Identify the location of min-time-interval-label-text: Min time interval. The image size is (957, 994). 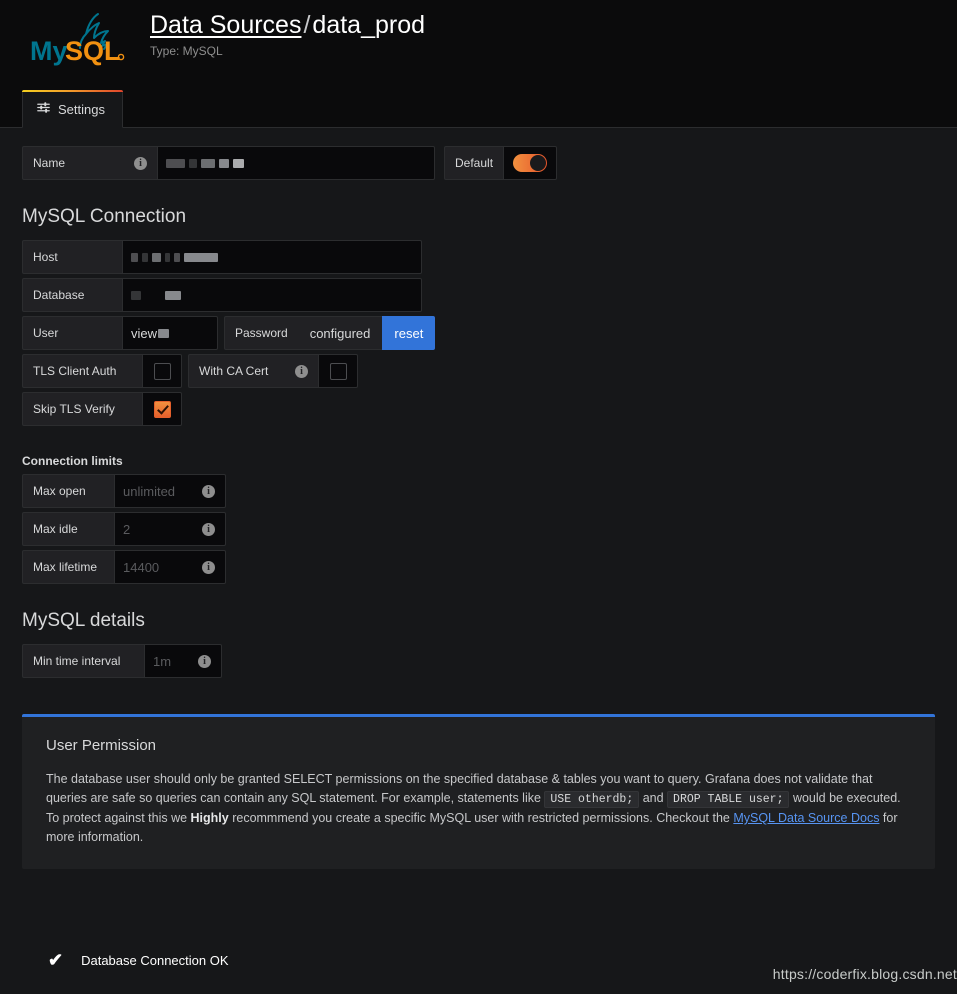
(77, 661).